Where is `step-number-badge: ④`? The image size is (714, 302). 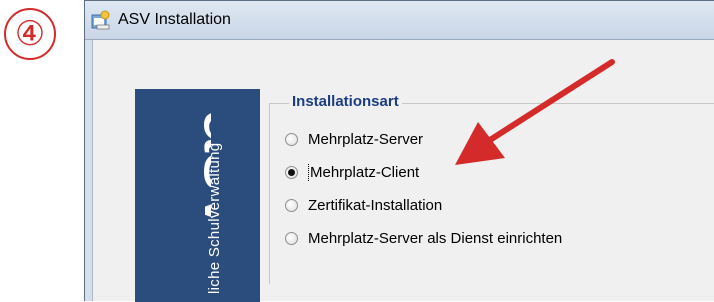 step-number-badge: ④ is located at coordinates (30, 34).